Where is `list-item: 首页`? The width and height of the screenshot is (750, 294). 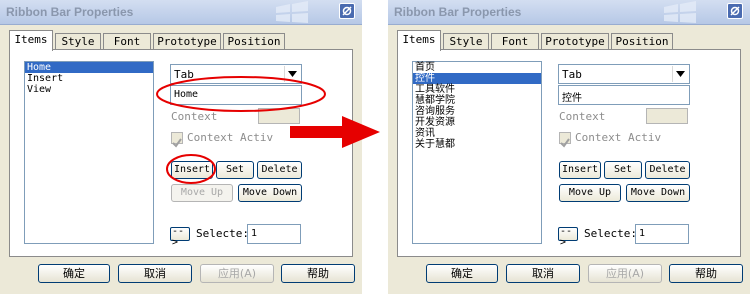 list-item: 首页 is located at coordinates (477, 67).